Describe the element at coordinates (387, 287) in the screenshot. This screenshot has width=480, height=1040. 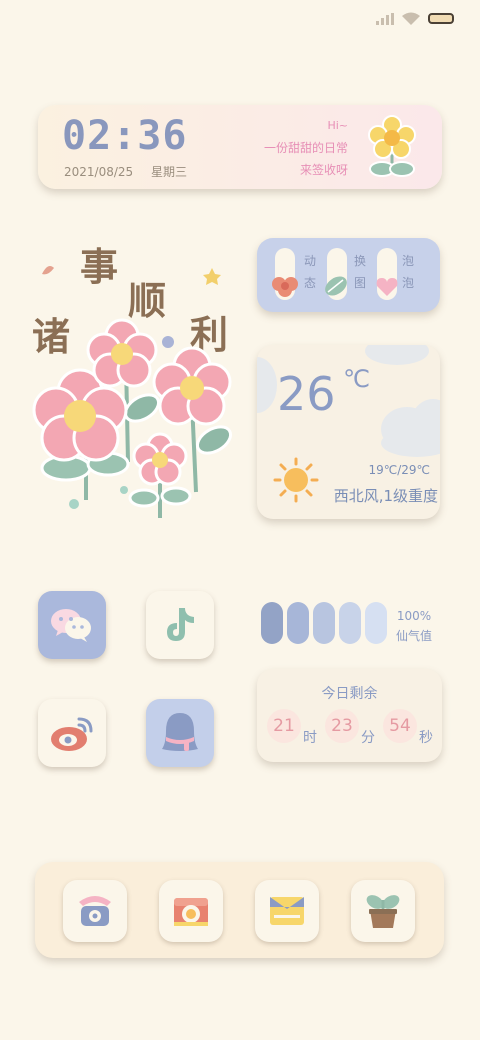
I see `heart-icon` at that location.